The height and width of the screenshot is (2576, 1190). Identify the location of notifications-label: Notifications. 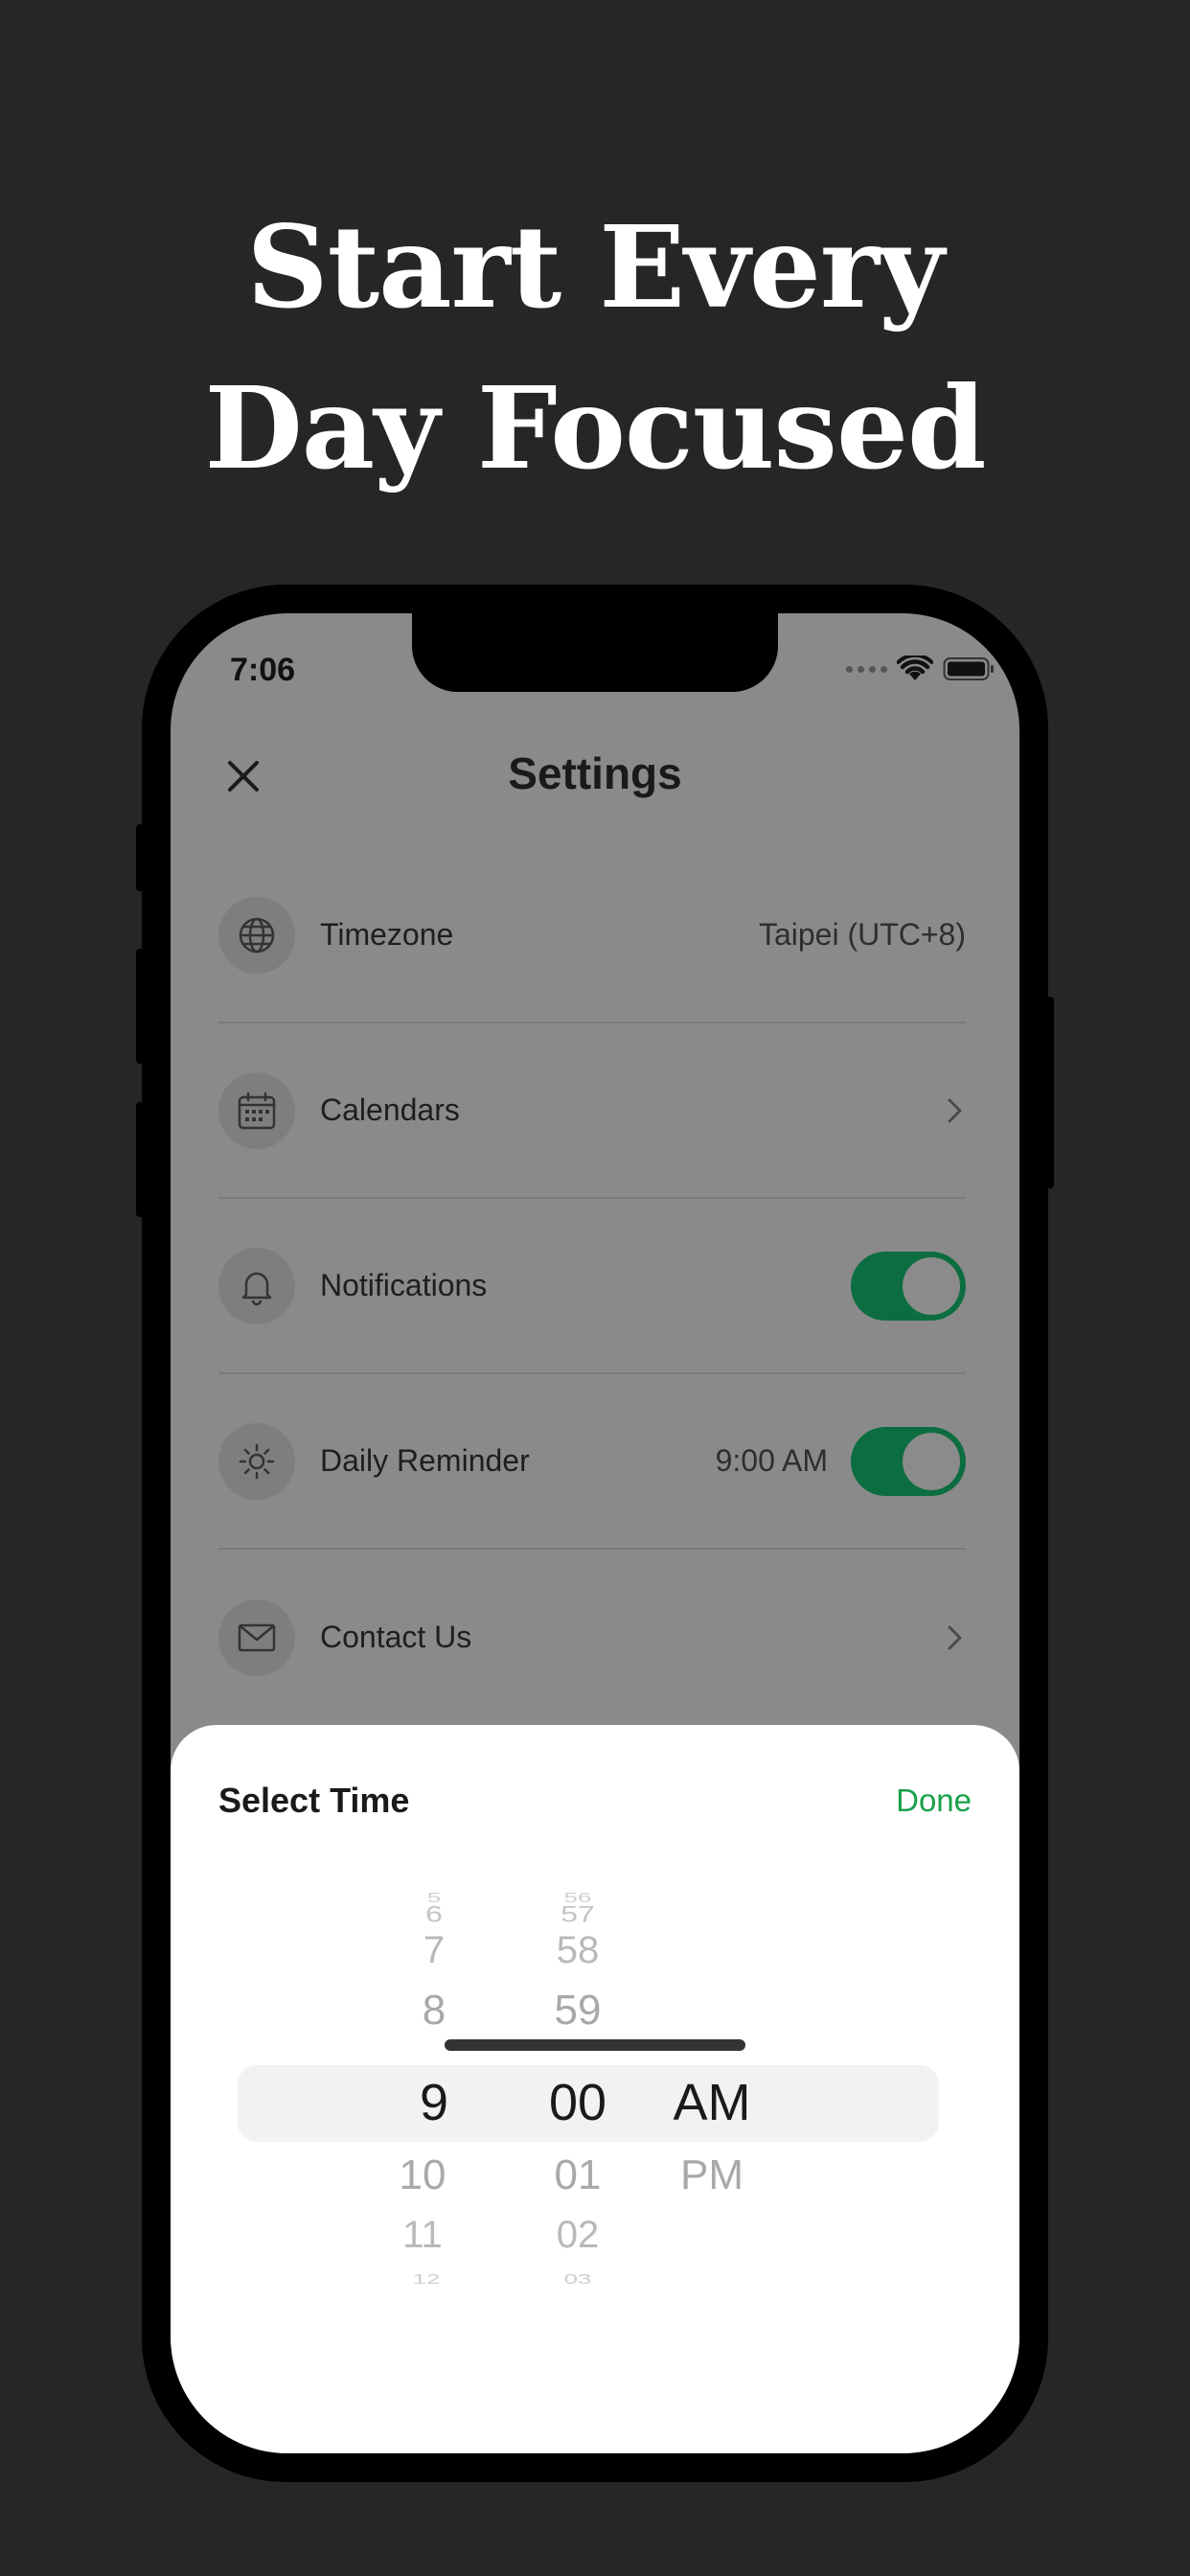
(404, 1285).